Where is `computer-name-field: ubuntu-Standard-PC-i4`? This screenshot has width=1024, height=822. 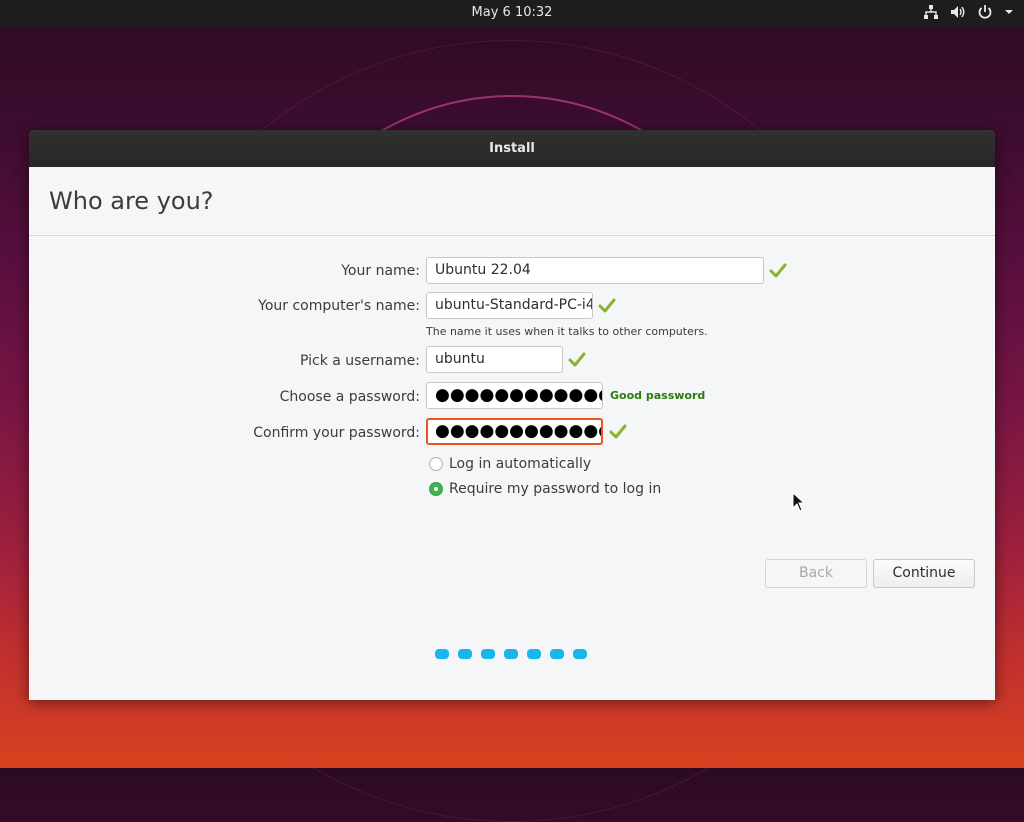
computer-name-field: ubuntu-Standard-PC-i4 is located at coordinates (509, 305).